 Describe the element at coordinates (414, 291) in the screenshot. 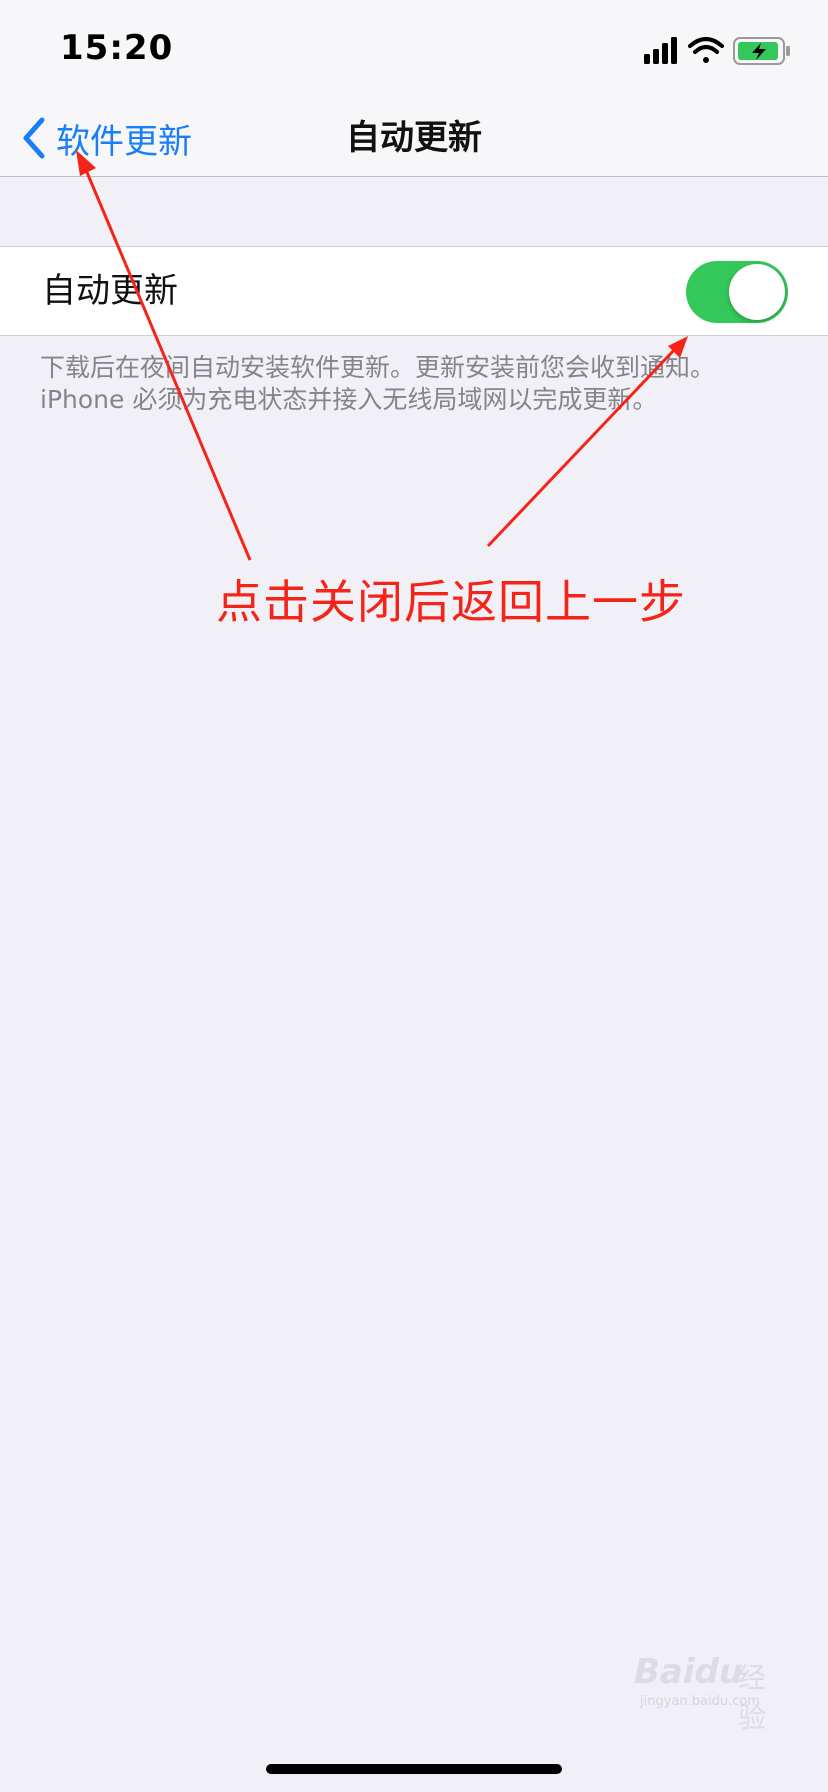

I see `auto-update-row: 自动更新` at that location.